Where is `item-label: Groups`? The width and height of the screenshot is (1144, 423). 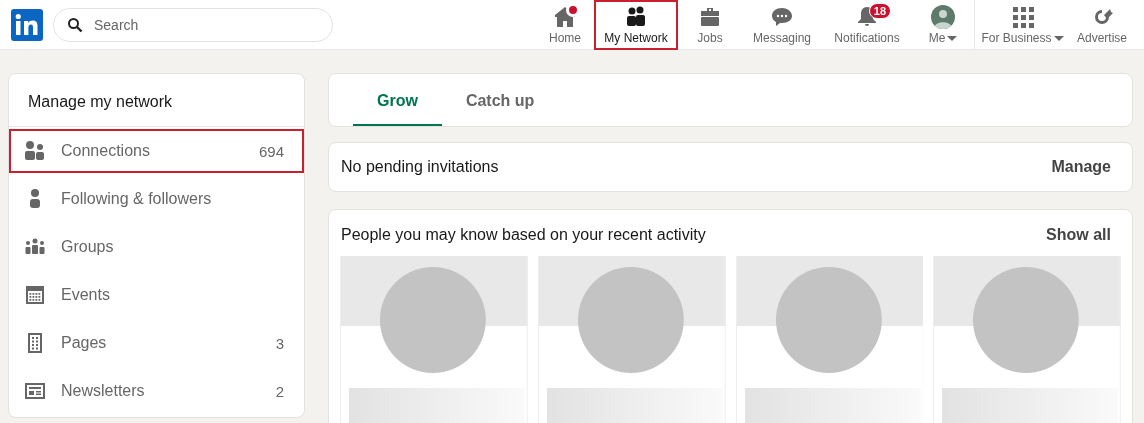
item-label: Groups is located at coordinates (88, 247).